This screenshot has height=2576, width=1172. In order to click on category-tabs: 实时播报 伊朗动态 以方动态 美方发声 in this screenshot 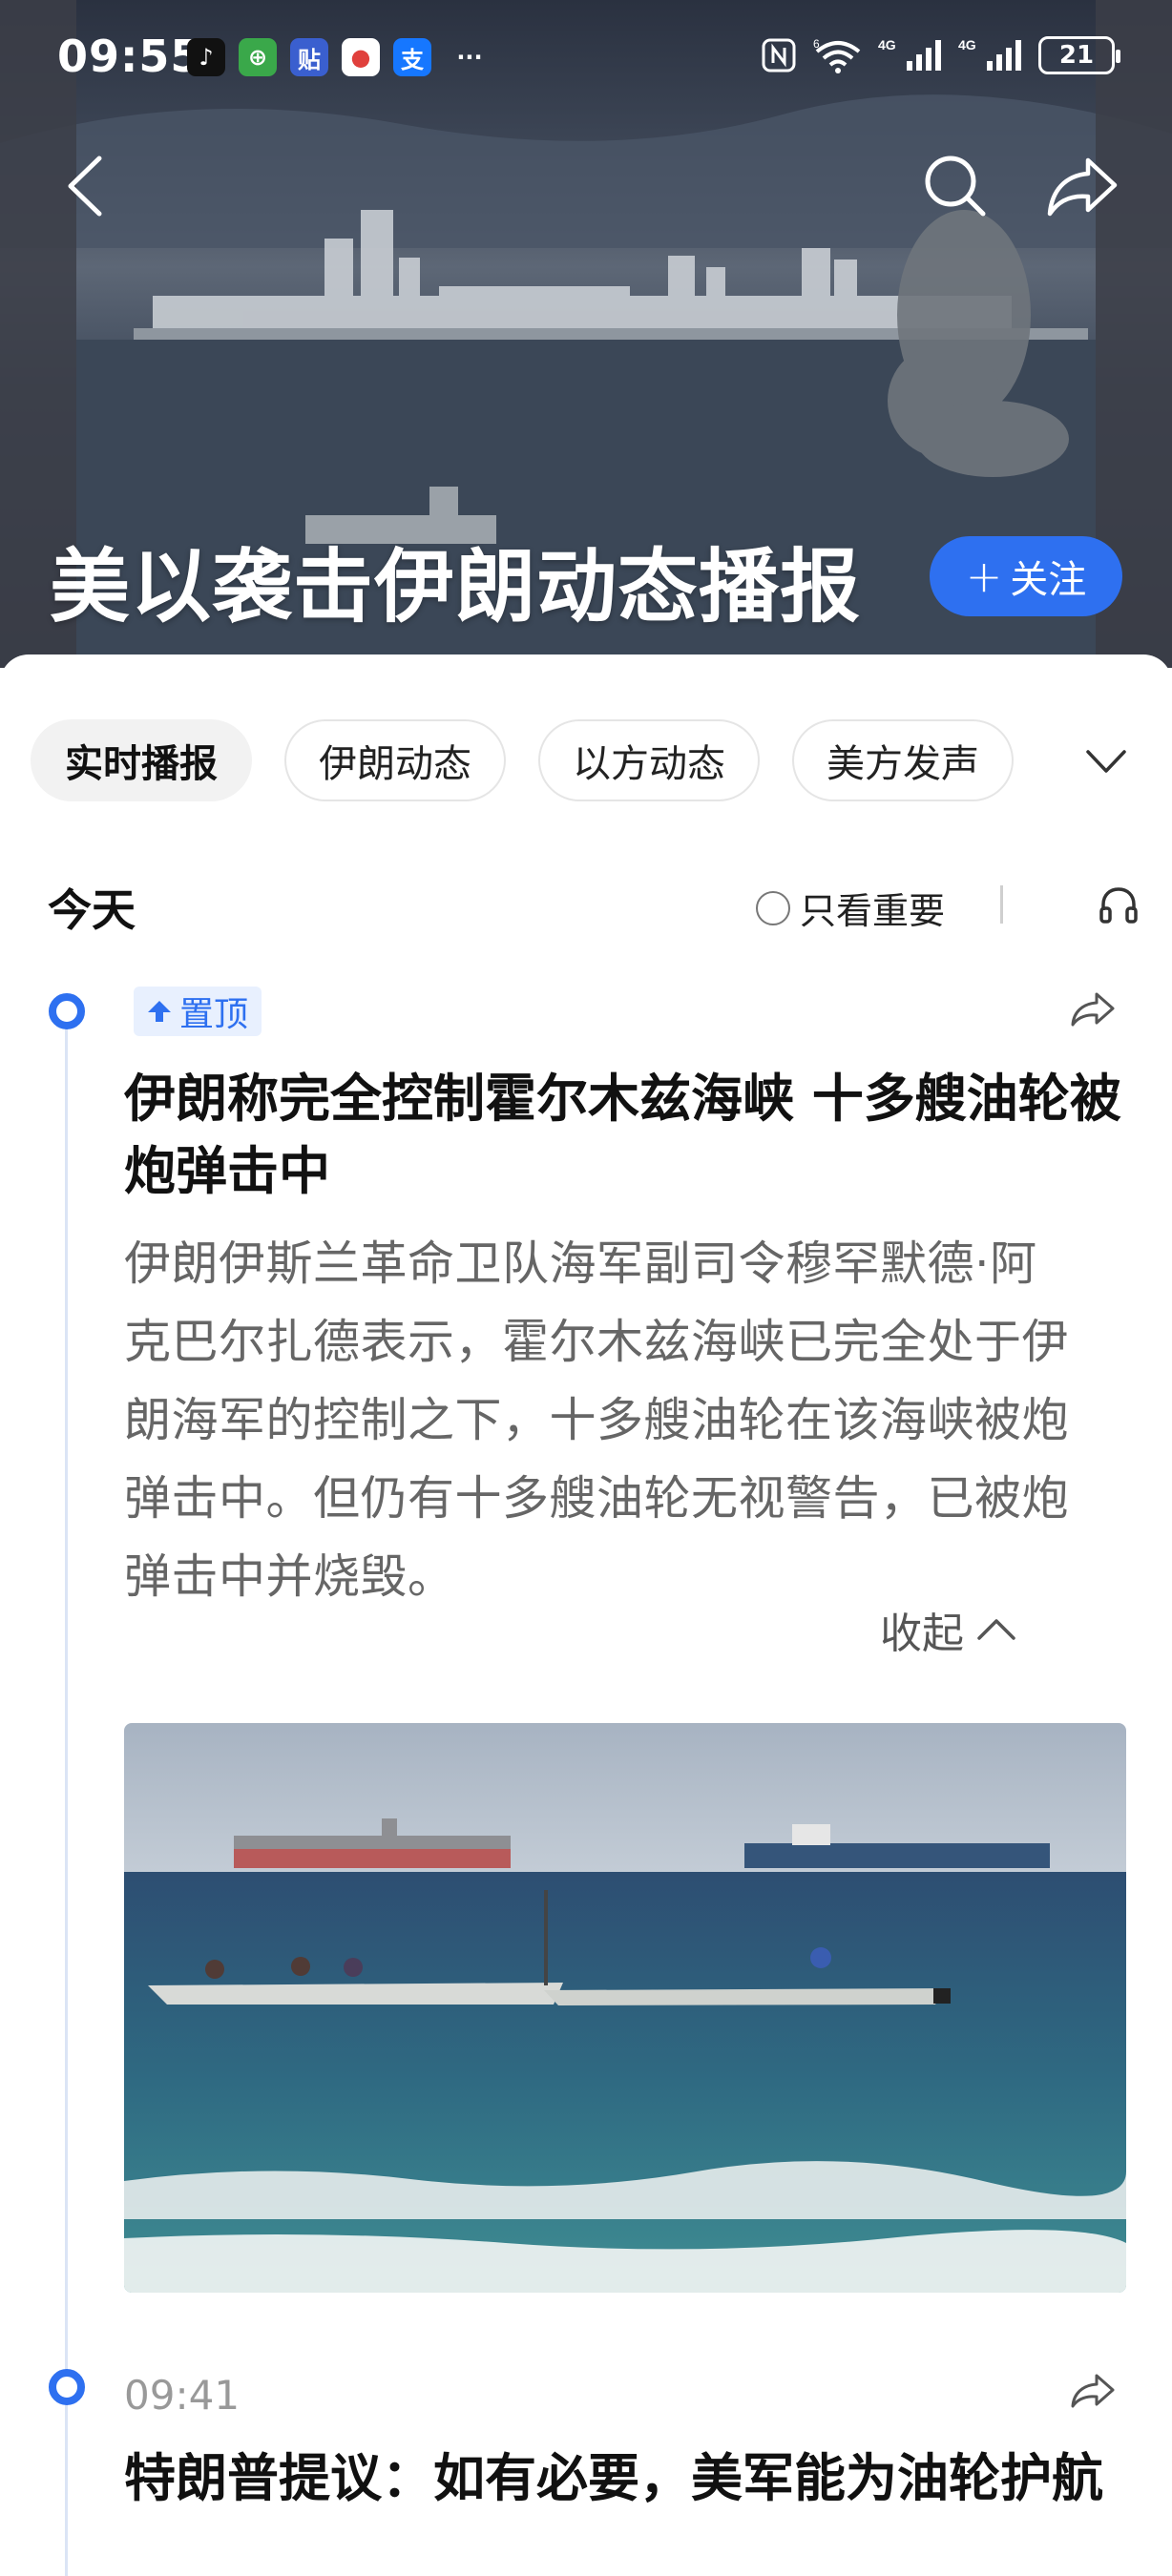, I will do `click(522, 760)`.